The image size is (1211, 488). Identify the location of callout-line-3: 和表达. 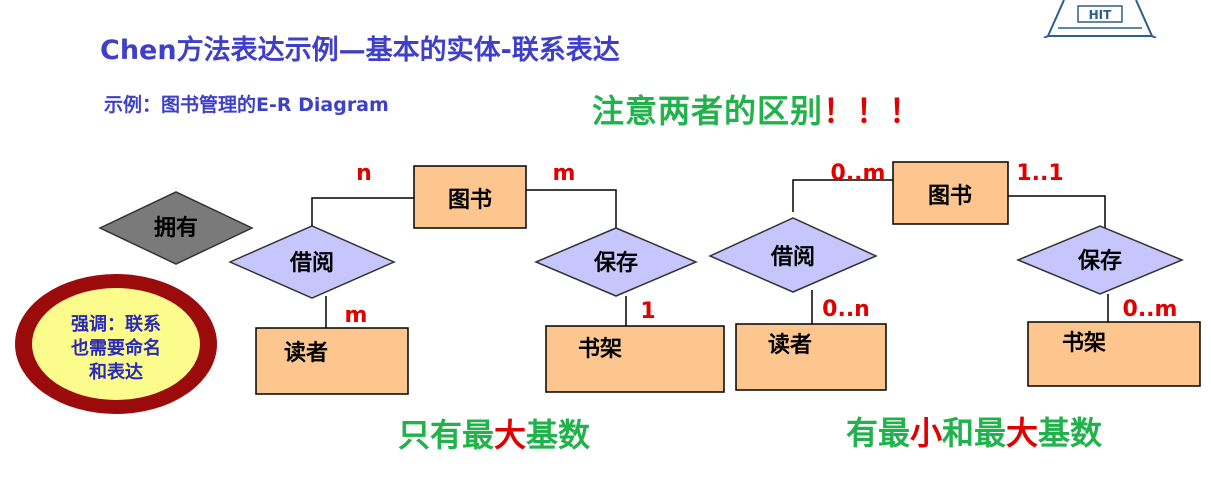
(116, 372).